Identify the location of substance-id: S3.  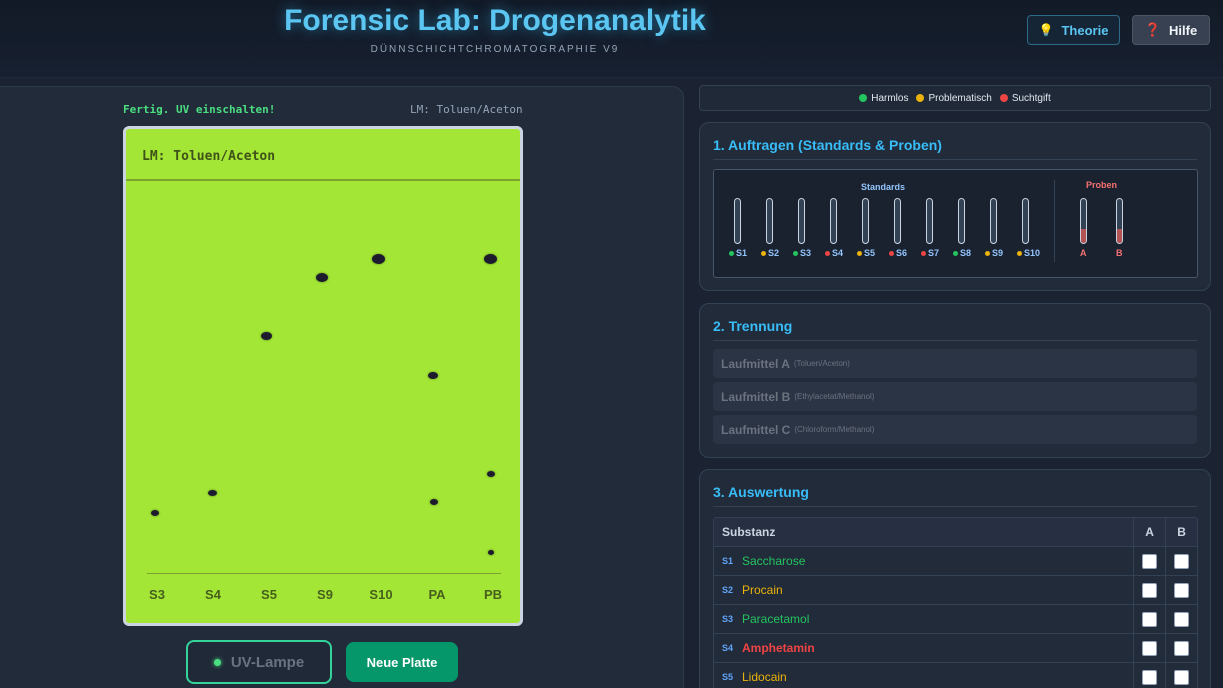
(728, 619).